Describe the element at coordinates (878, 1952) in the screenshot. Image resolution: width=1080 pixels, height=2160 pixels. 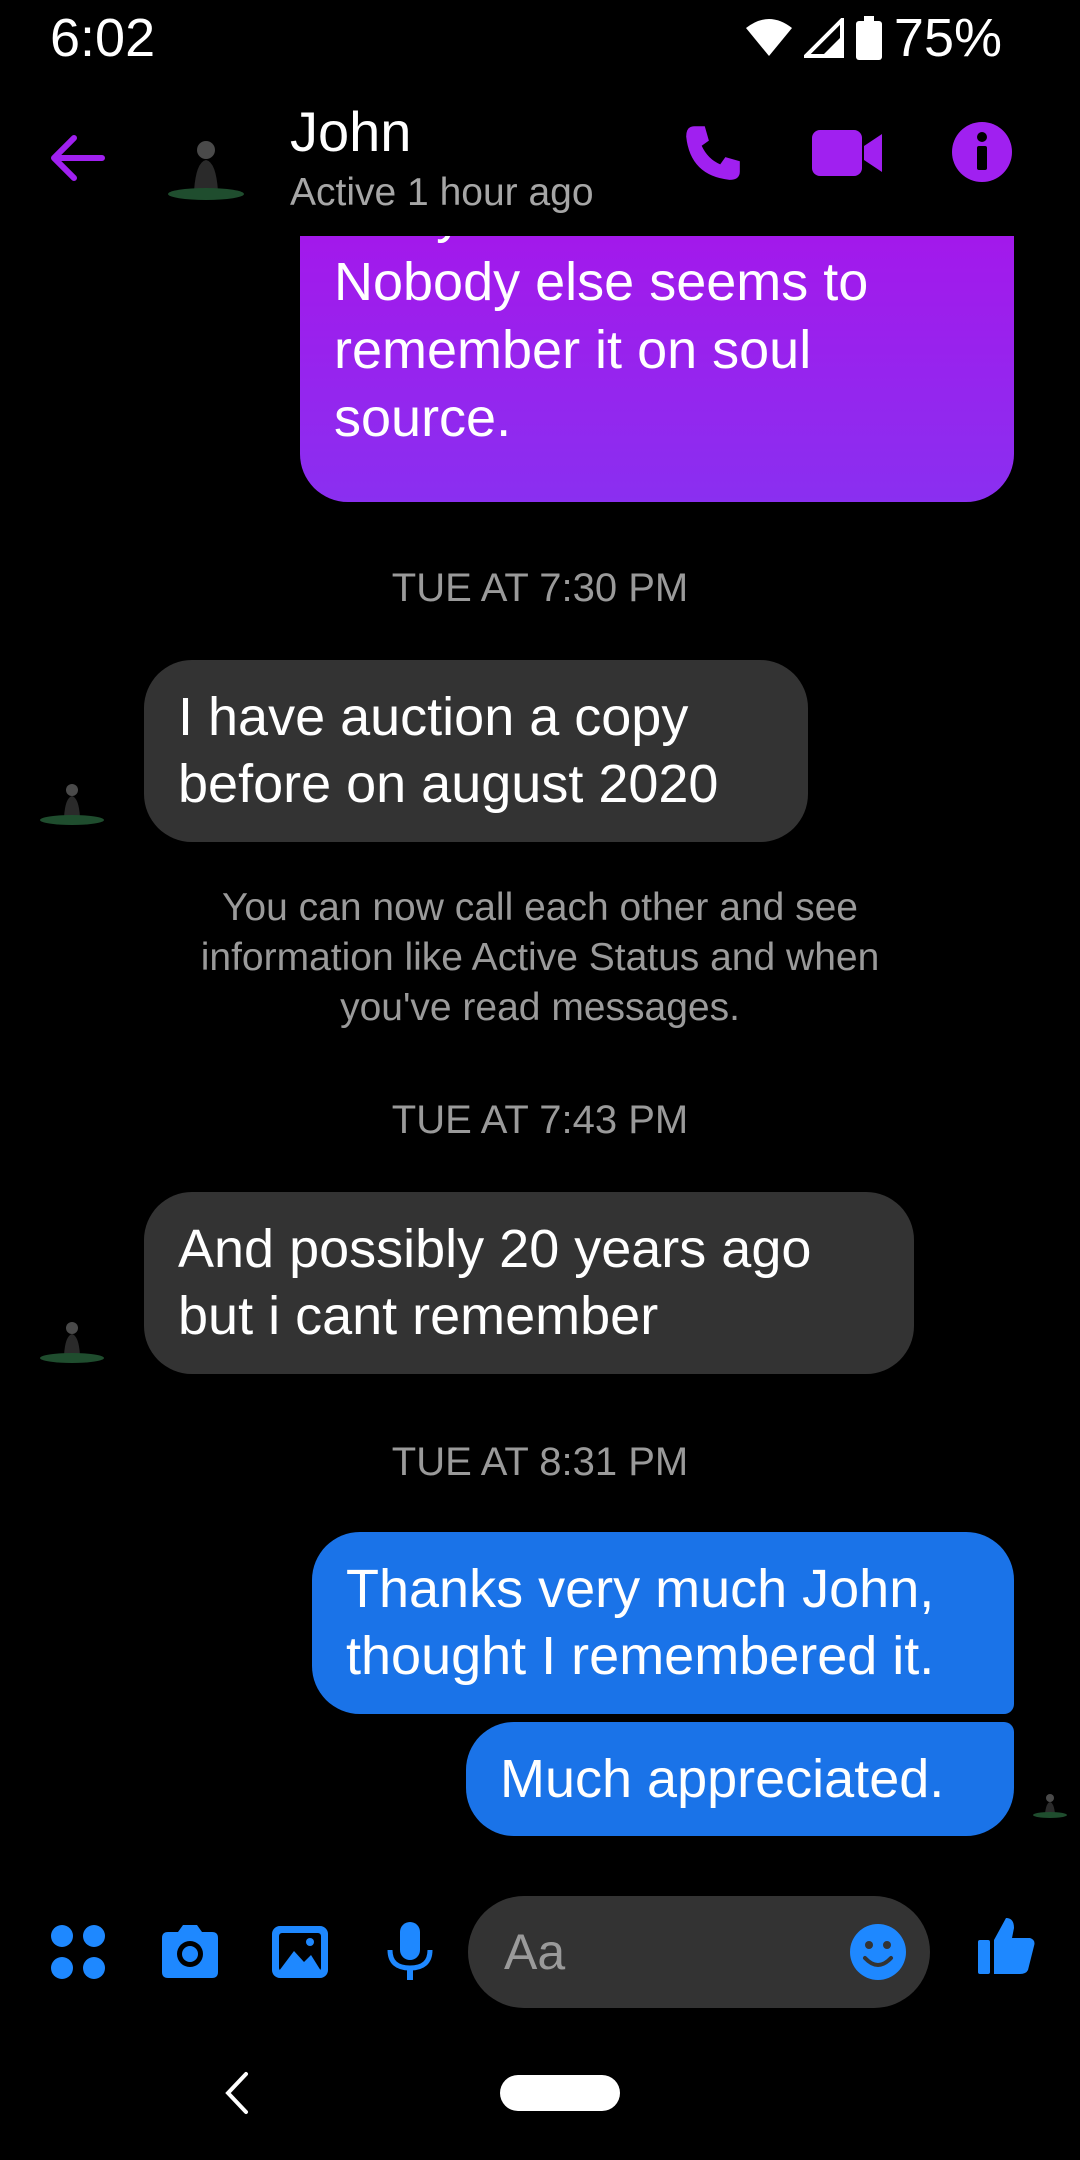
I see `emoji-icon` at that location.